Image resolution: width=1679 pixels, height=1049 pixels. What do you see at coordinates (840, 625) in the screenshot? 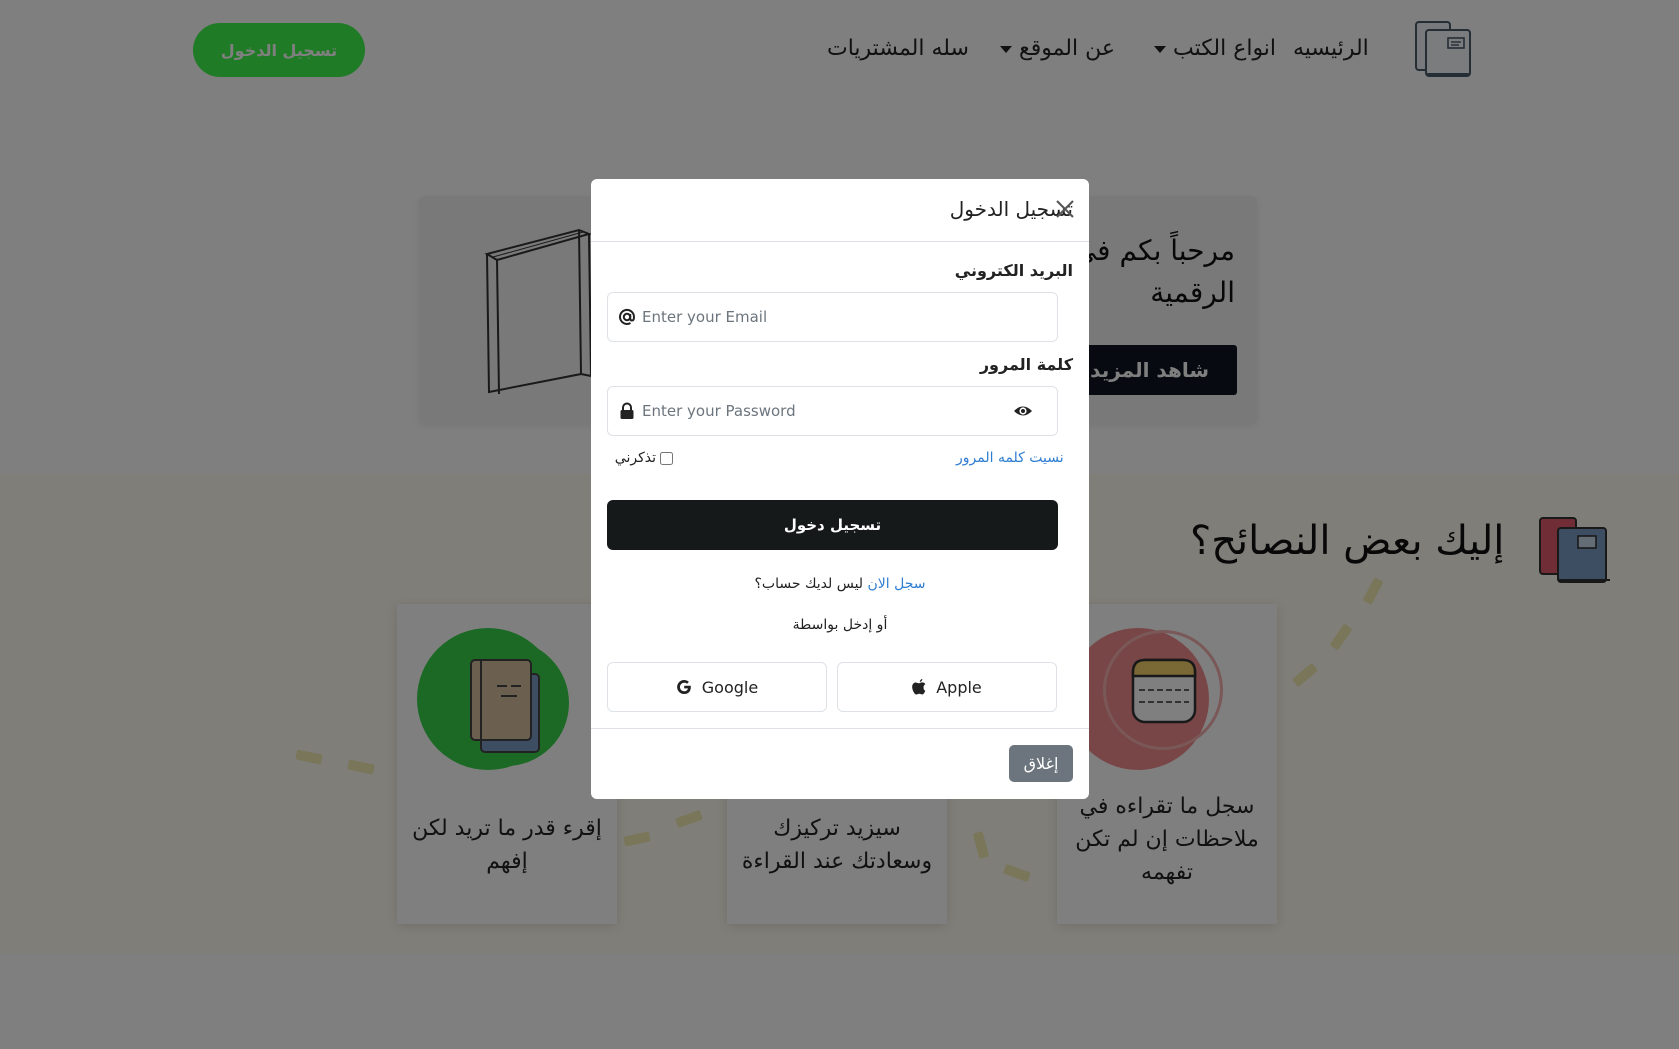
I see `or-login-with-text: أو إدخل بواسطة` at bounding box center [840, 625].